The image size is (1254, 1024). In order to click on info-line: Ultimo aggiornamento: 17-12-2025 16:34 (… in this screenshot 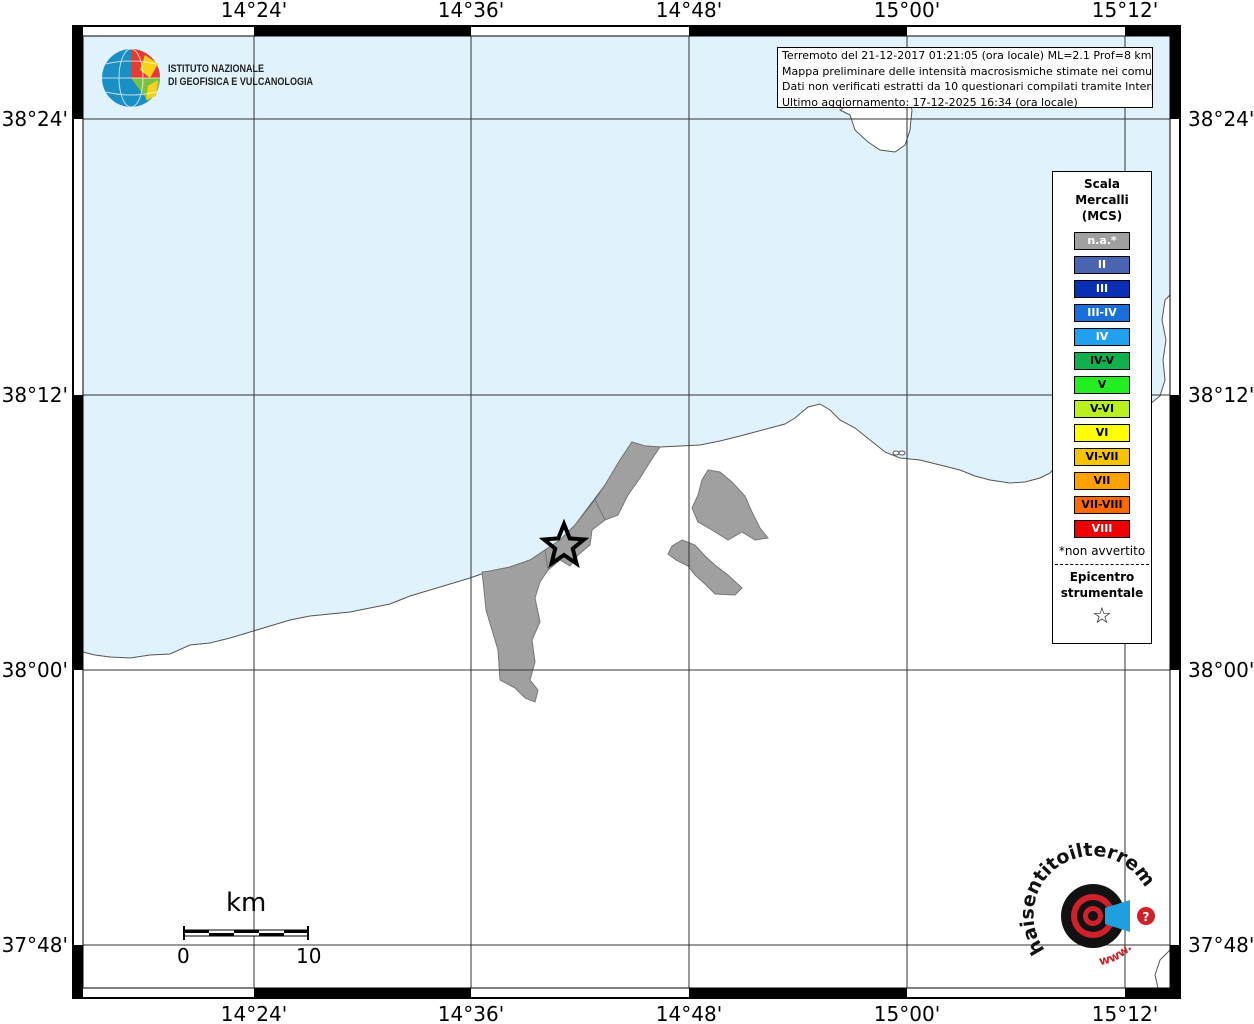, I will do `click(930, 101)`.